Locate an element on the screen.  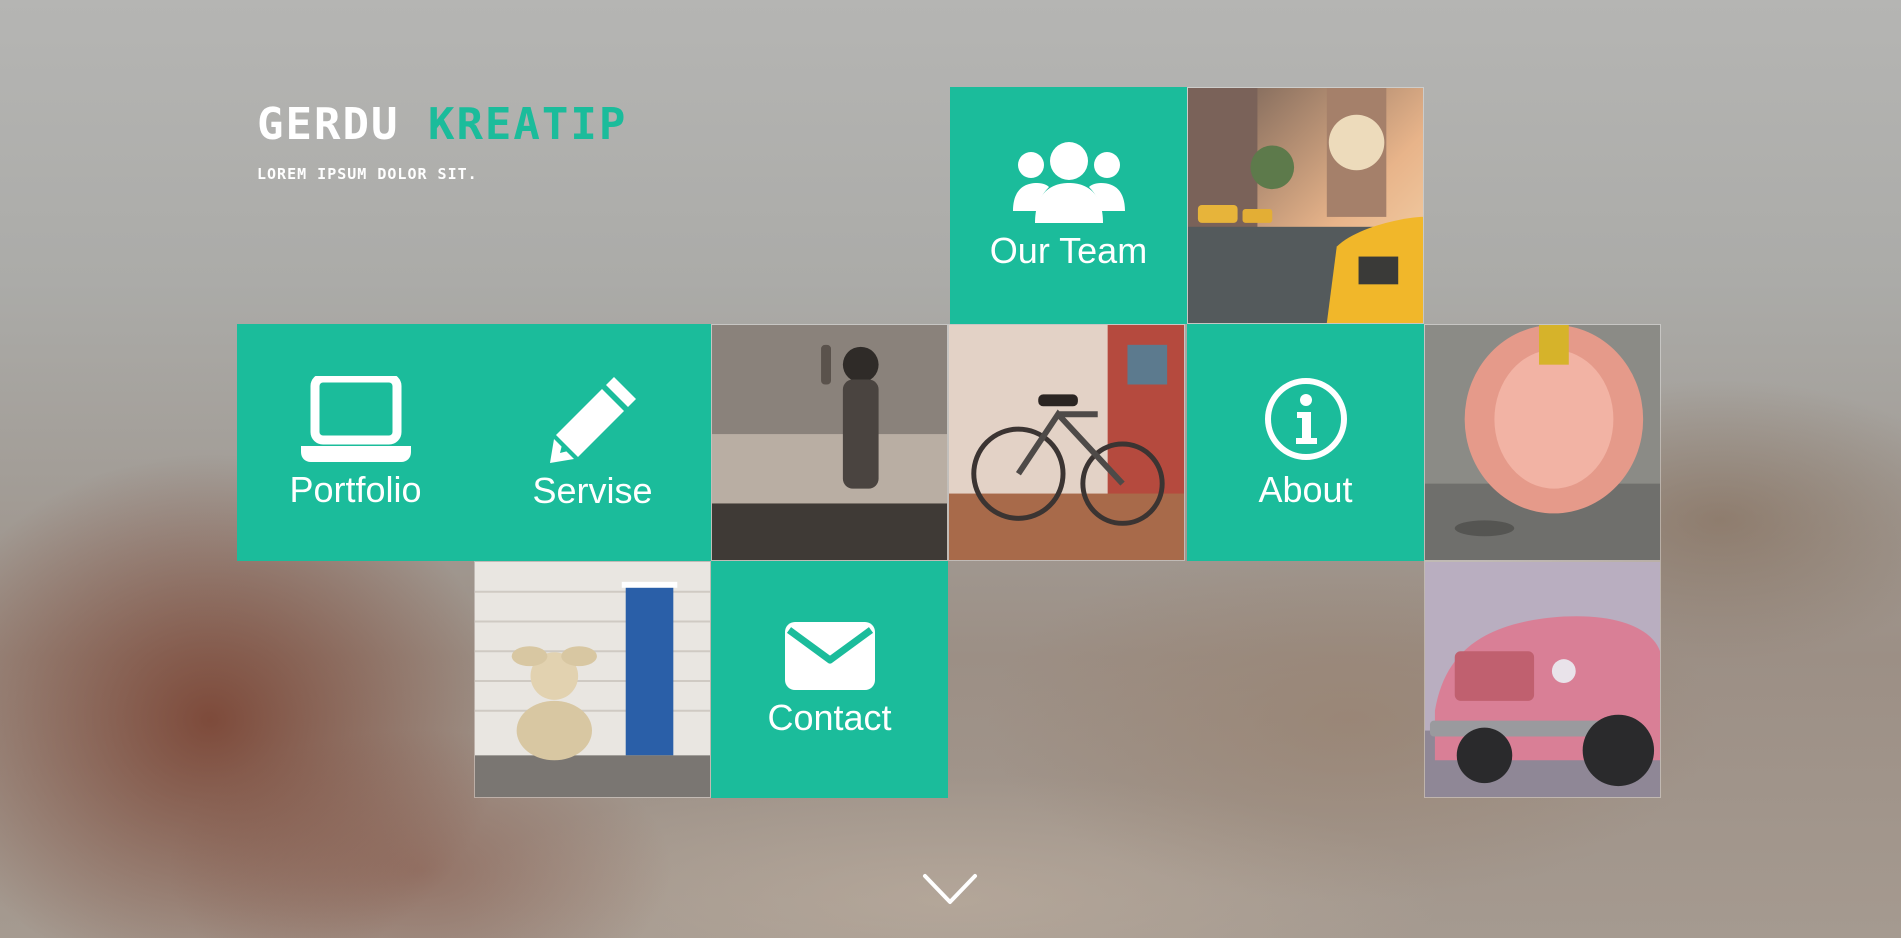
photo-taxi-street is located at coordinates (1305, 205).